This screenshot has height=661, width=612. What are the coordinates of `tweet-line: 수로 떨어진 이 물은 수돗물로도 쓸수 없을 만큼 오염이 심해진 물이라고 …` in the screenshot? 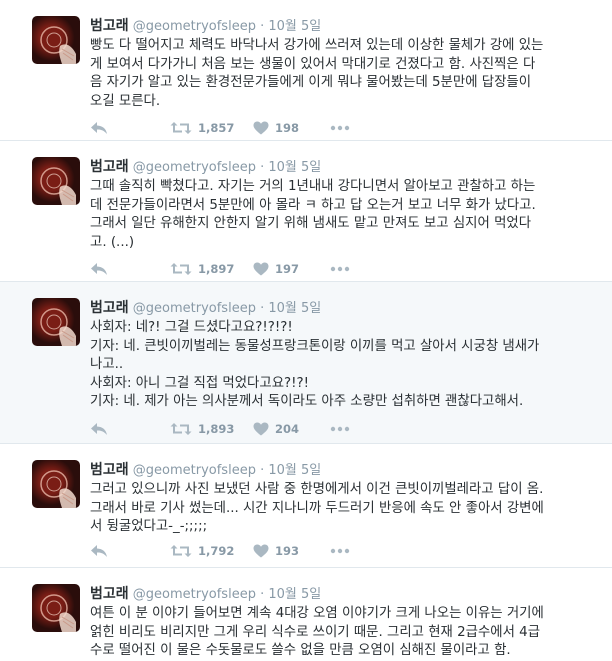 It's located at (300, 650).